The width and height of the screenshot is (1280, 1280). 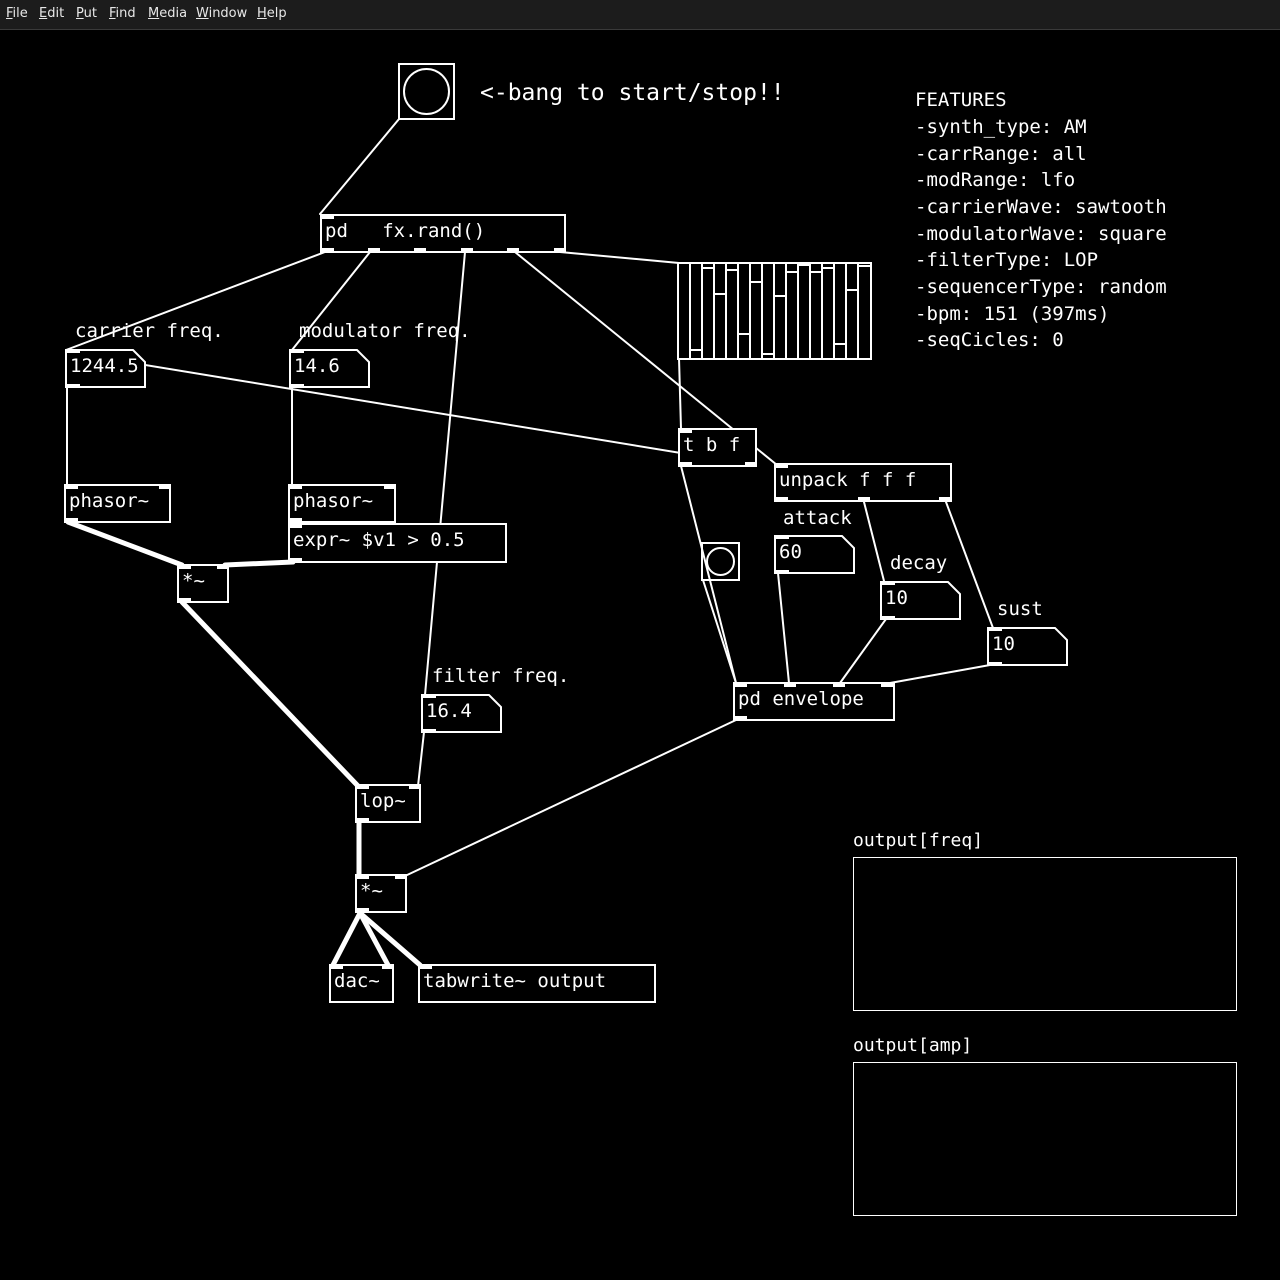 What do you see at coordinates (989, 340) in the screenshot?
I see `feature-line: -seqCicles: 0` at bounding box center [989, 340].